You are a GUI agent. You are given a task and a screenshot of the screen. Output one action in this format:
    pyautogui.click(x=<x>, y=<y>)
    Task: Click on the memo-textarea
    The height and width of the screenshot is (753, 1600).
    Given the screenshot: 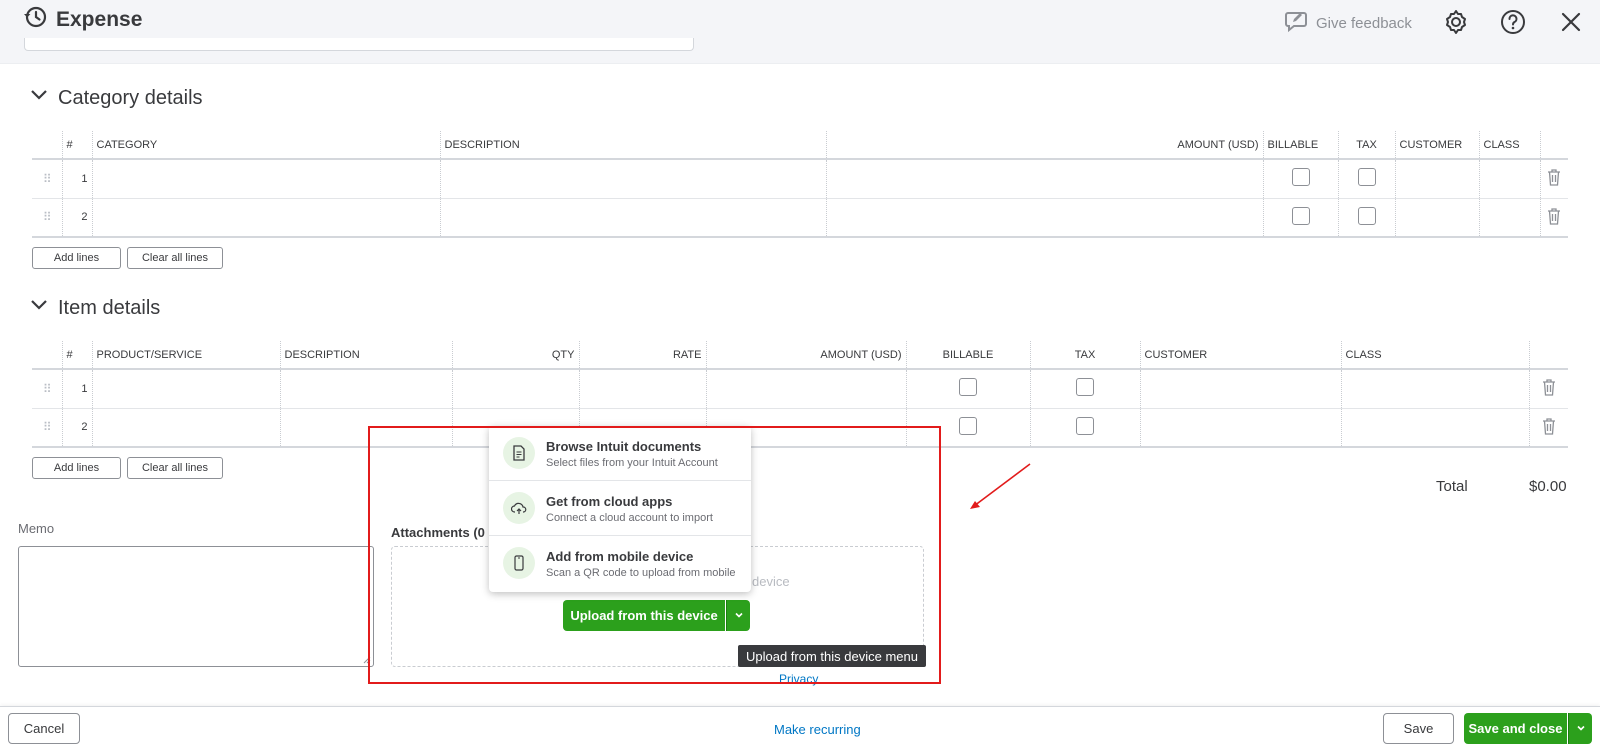 What is the action you would take?
    pyautogui.click(x=196, y=606)
    